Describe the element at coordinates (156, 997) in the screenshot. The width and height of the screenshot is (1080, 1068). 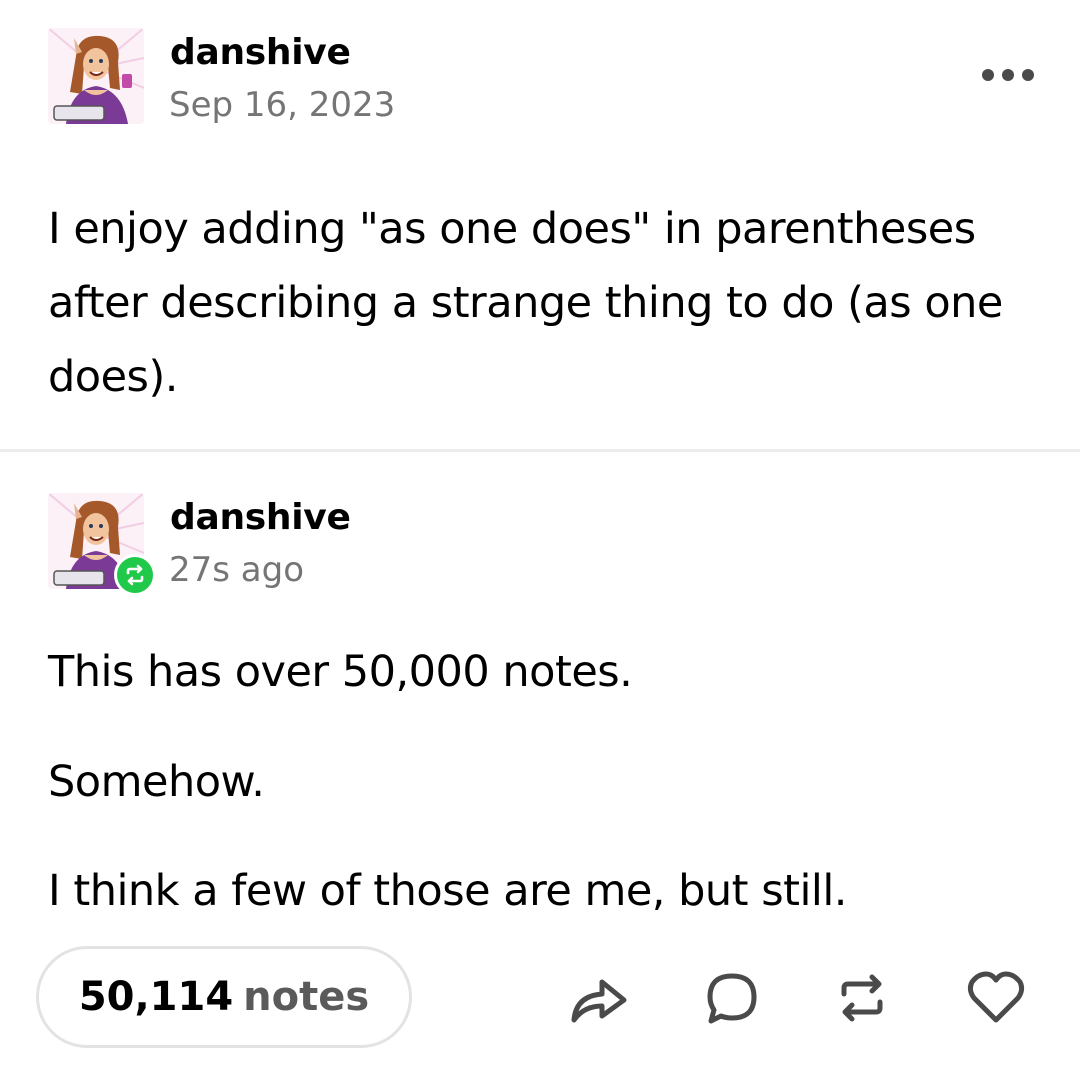
I see `notes-count: 50,114` at that location.